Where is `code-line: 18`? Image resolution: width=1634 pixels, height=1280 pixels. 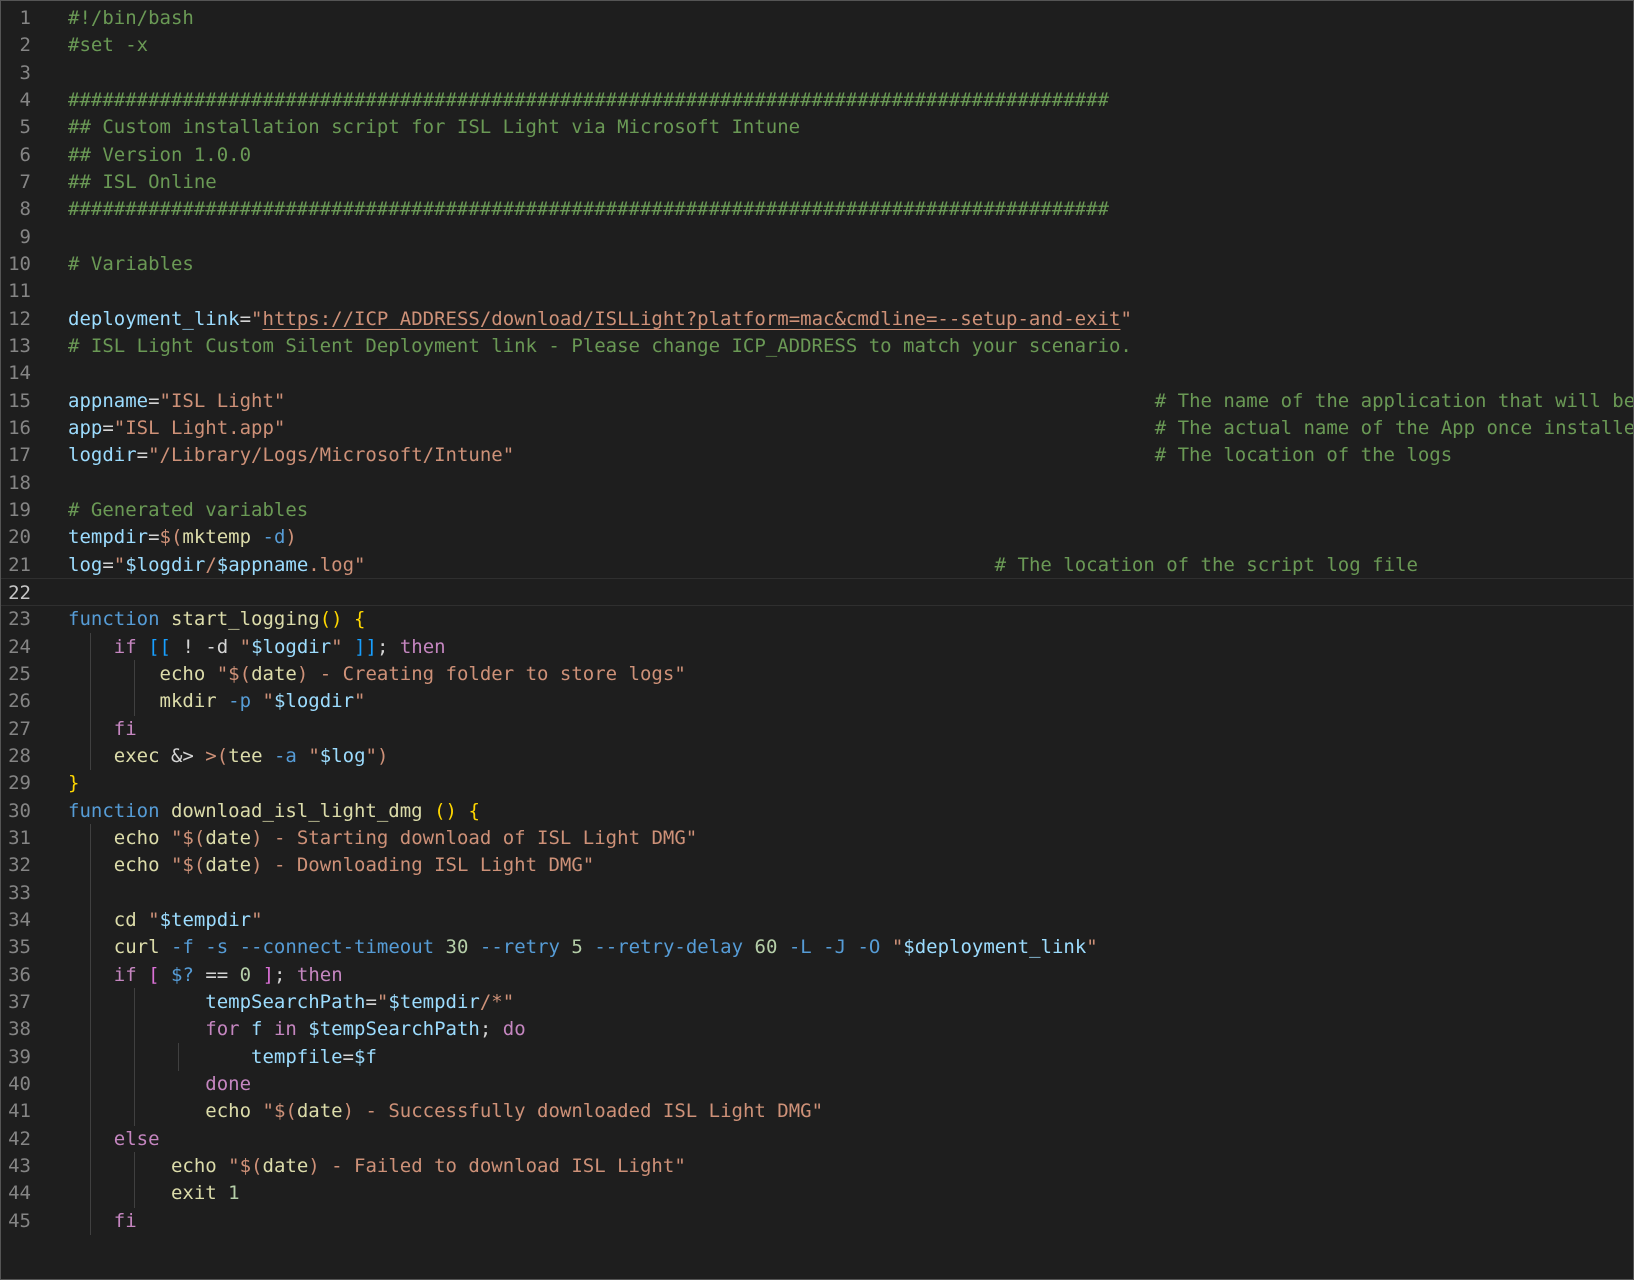 code-line: 18 is located at coordinates (817, 483).